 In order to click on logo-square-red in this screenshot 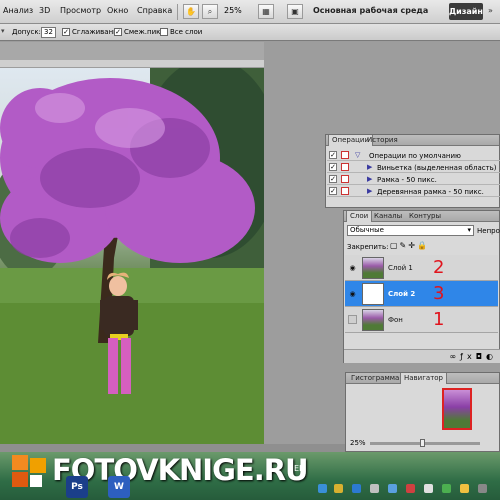, I will do `click(20, 479)`.